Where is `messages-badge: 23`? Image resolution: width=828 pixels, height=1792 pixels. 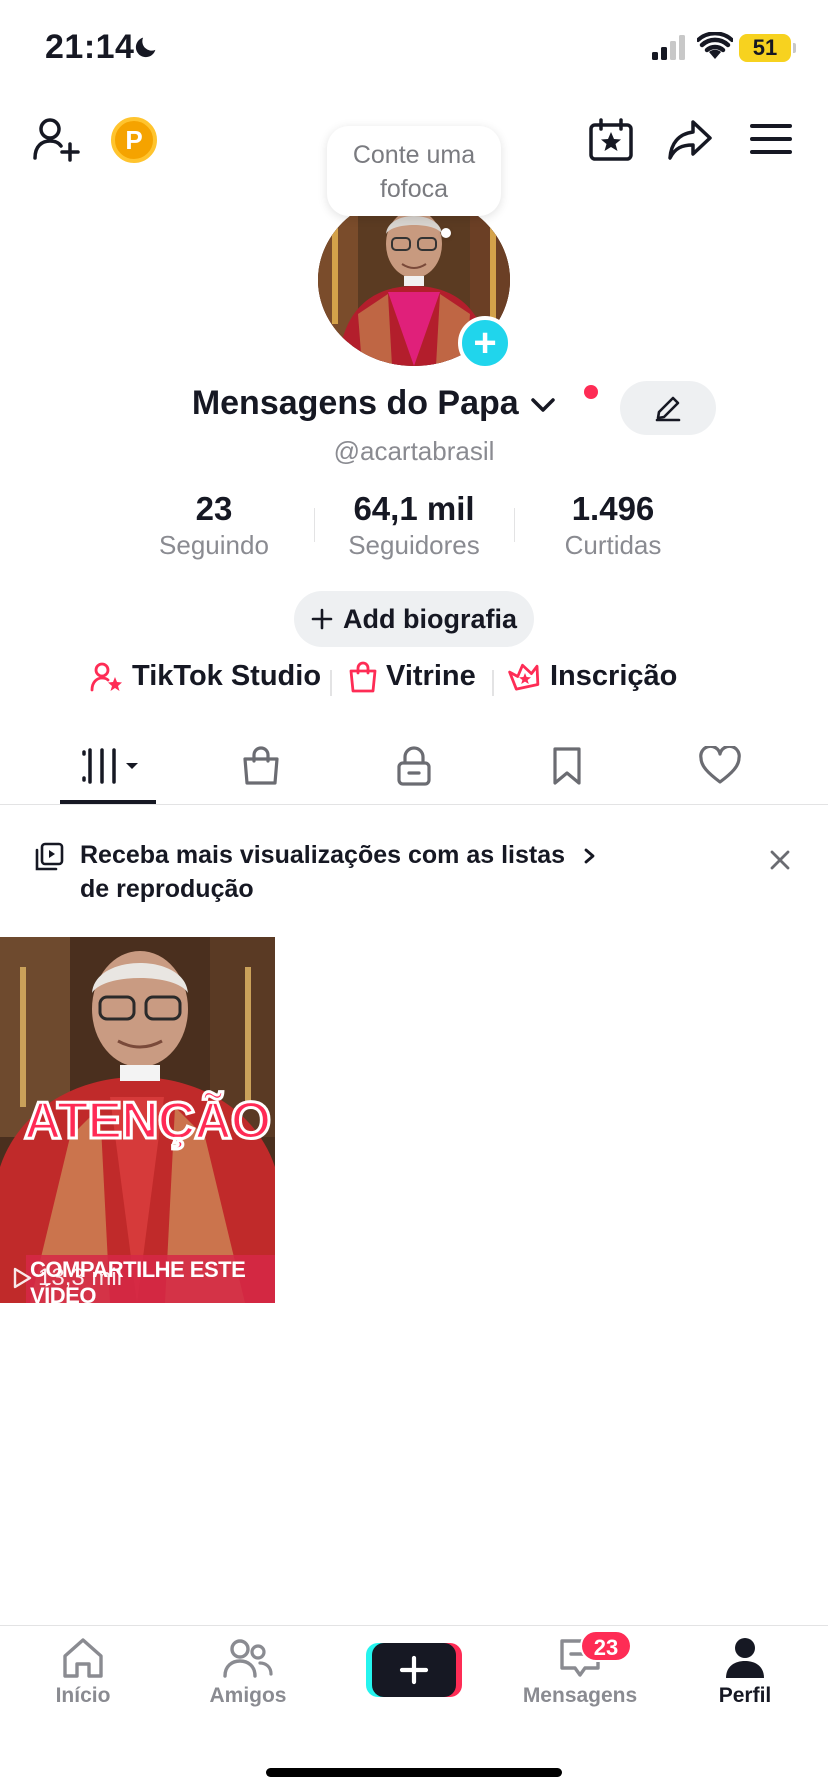 messages-badge: 23 is located at coordinates (606, 1646).